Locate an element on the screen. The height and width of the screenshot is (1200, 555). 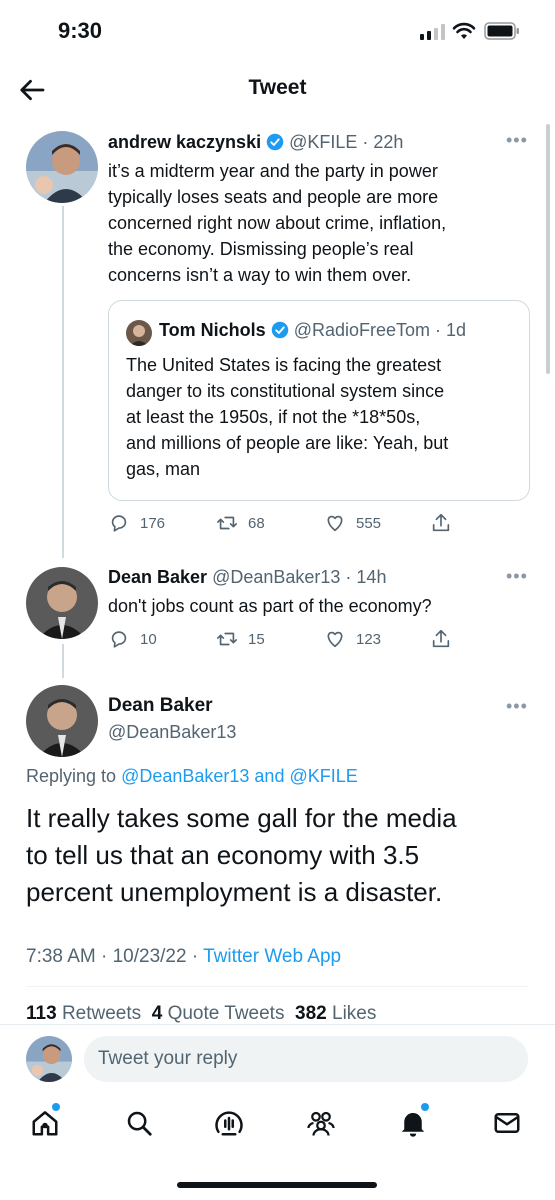
home-icon is located at coordinates (45, 1123).